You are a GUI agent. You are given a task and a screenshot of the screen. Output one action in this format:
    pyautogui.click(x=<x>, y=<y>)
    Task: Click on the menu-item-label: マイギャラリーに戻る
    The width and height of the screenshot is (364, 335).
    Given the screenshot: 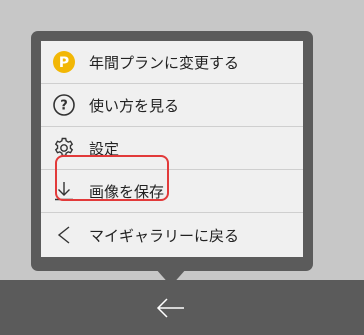 What is the action you would take?
    pyautogui.click(x=164, y=235)
    